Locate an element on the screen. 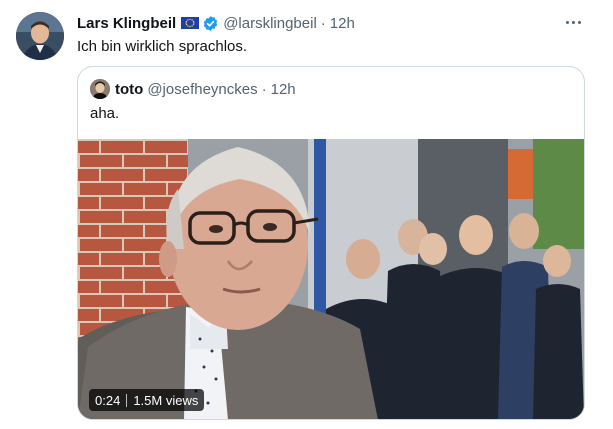 This screenshot has height=429, width=613. quoted-tweet-text: aha. is located at coordinates (105, 113).